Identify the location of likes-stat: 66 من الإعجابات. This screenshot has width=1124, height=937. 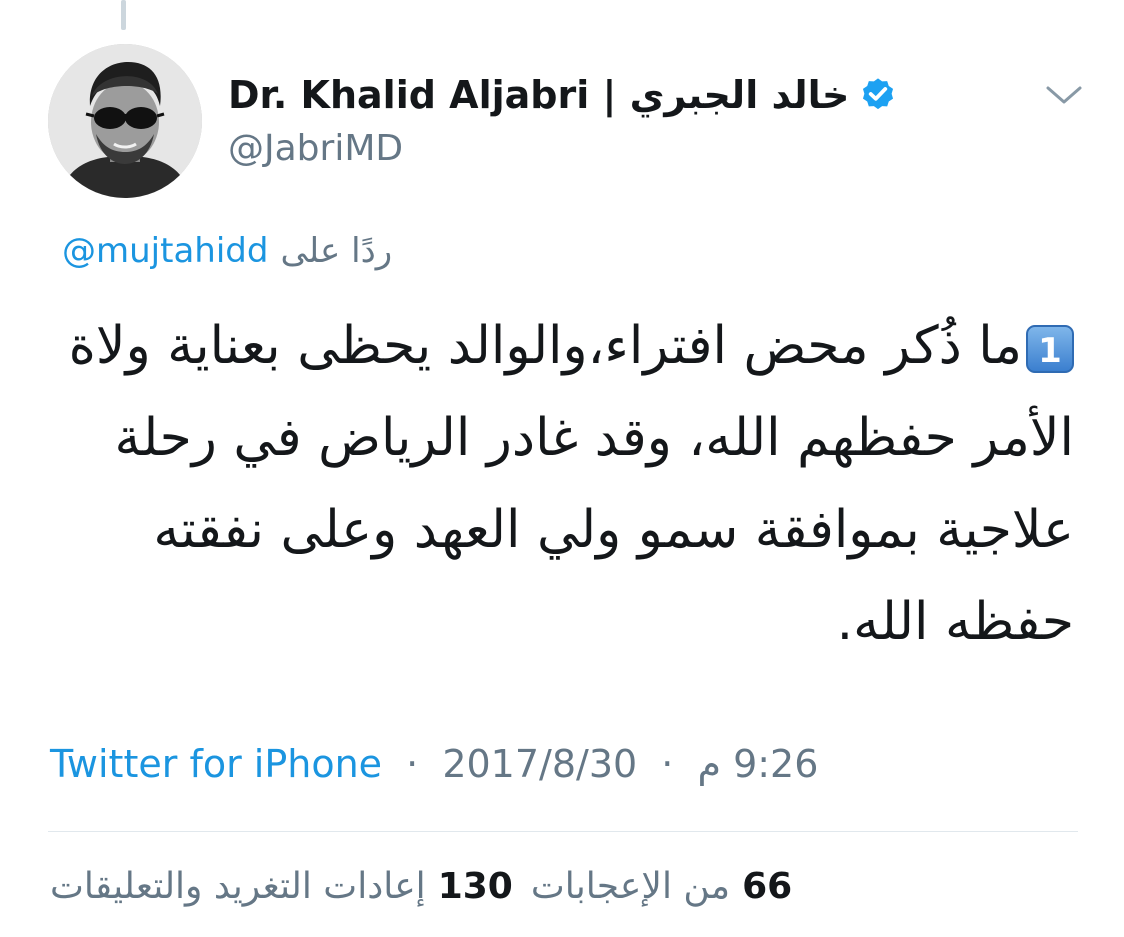
(661, 886).